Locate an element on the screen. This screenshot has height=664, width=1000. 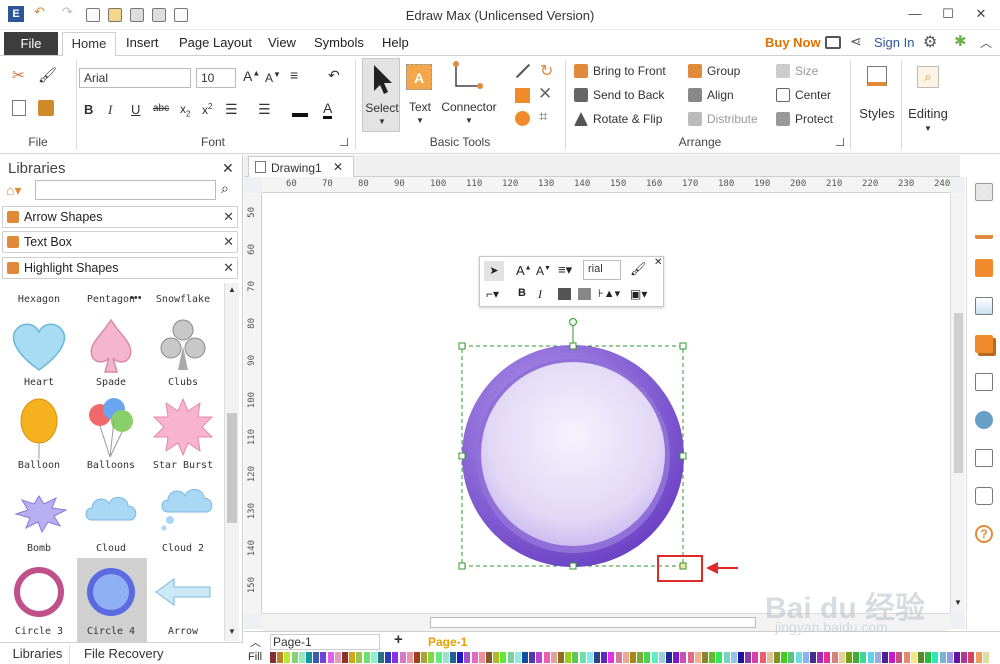
font-color-icon: A is located at coordinates (328, 109).